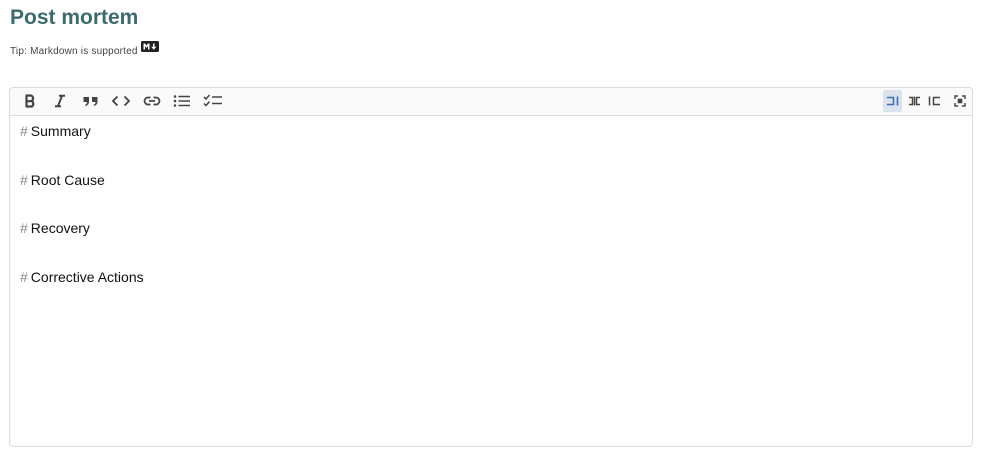 This screenshot has height=464, width=981. Describe the element at coordinates (60, 131) in the screenshot. I see `heading-text: Summary` at that location.